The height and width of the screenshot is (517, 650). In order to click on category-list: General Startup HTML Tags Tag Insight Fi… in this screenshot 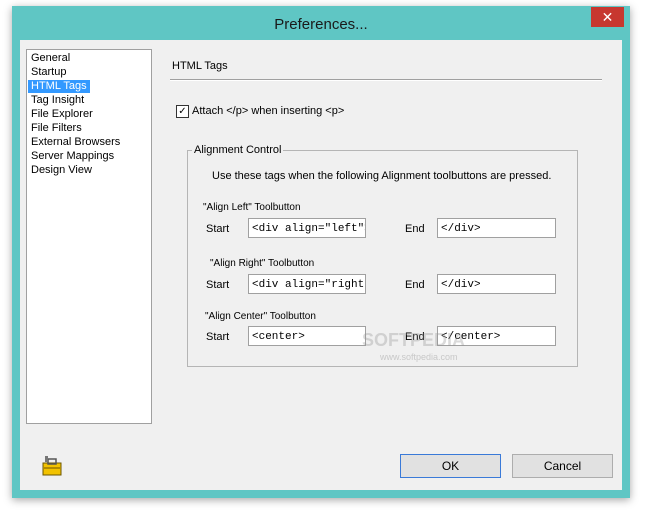, I will do `click(89, 236)`.